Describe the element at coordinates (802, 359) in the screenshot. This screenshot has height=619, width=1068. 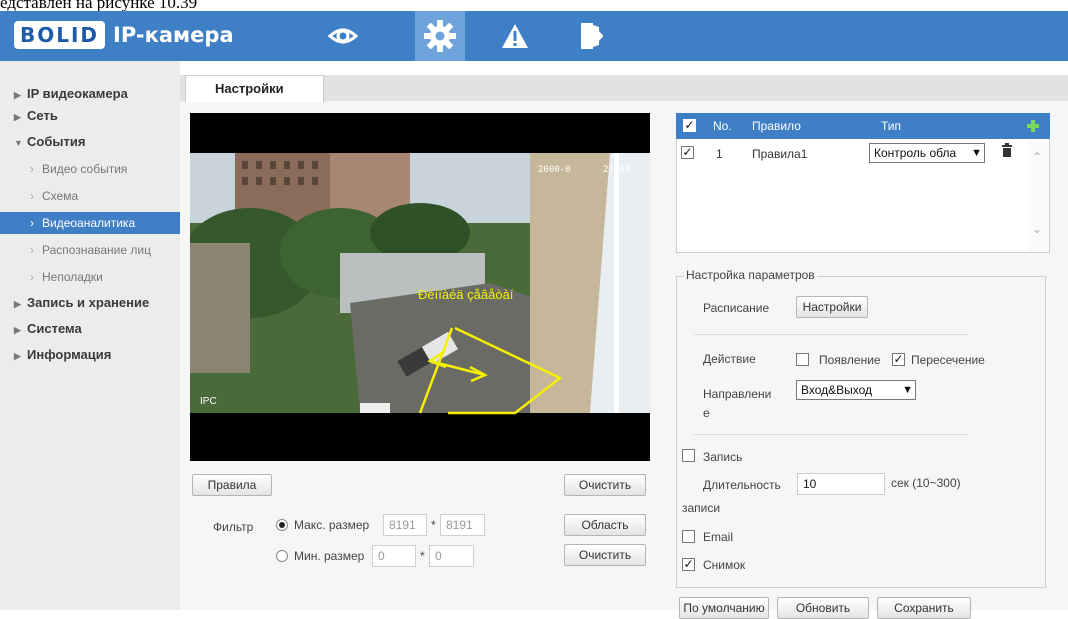
I see `appearance-checkbox` at that location.